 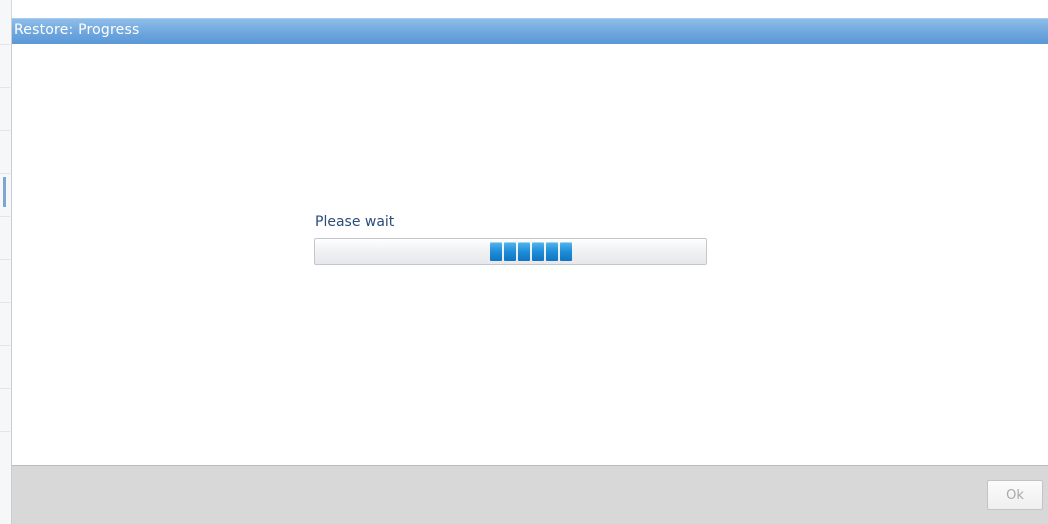 I want to click on progress-bar, so click(x=510, y=251).